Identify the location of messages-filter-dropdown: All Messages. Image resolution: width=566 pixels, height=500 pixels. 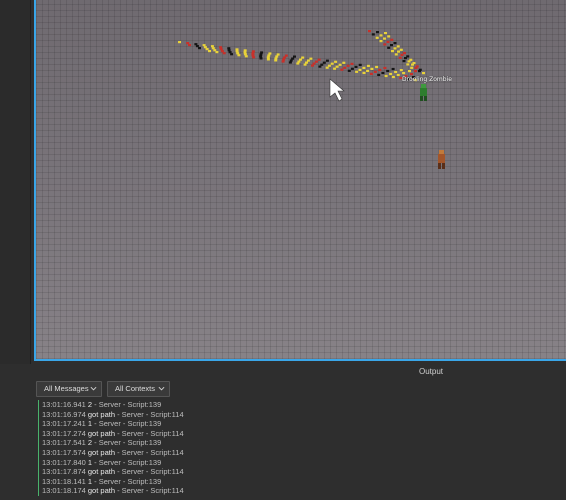
(69, 389).